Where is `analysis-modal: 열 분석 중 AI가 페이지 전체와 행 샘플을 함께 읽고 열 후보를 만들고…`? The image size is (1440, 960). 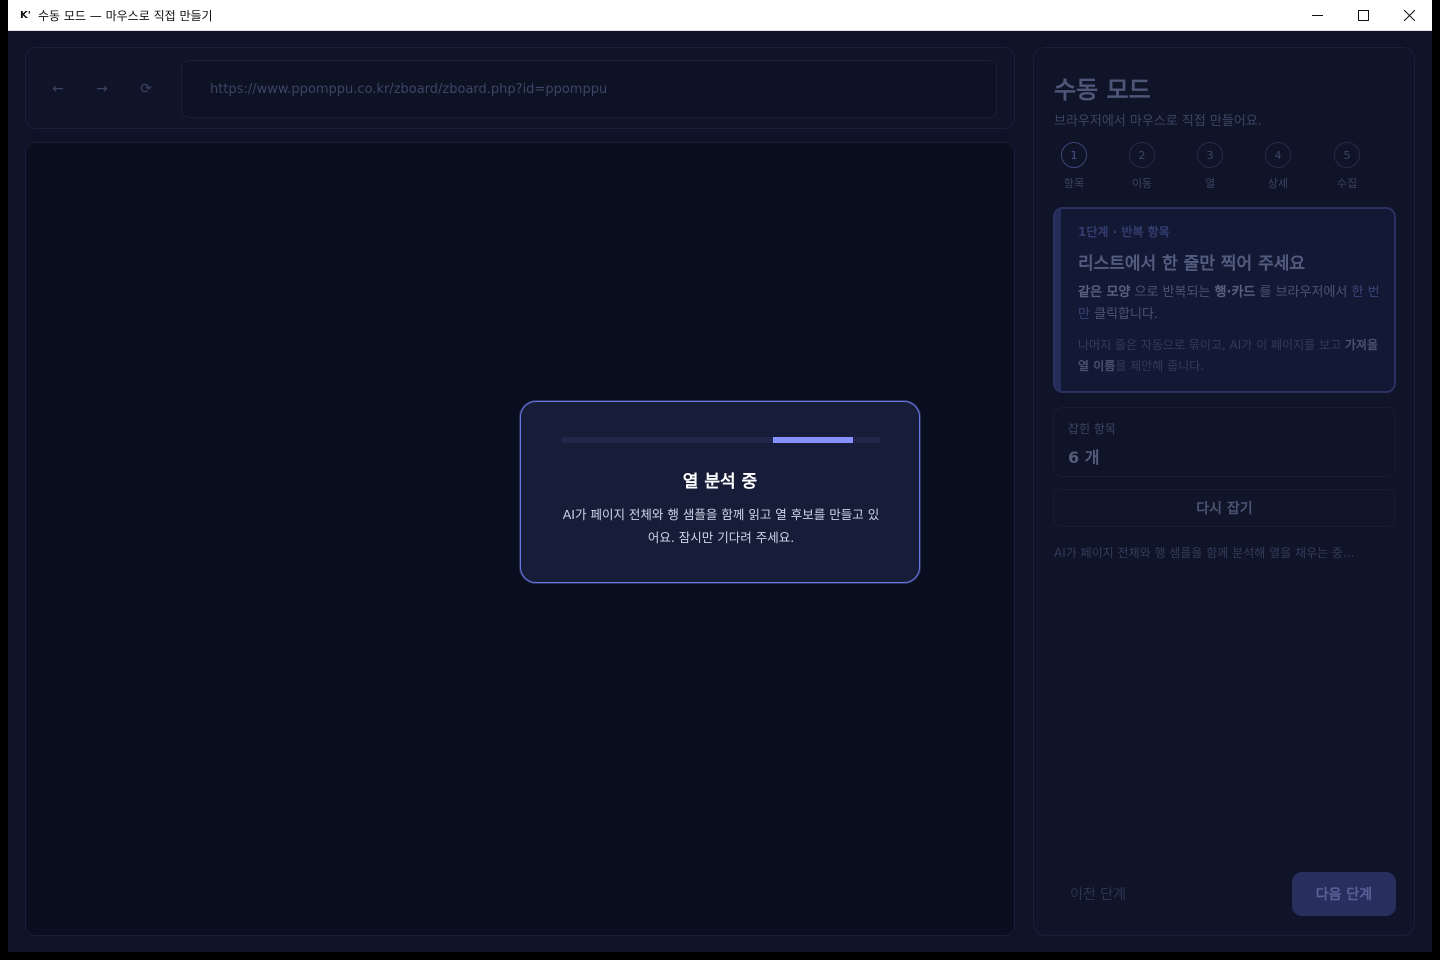 analysis-modal: 열 분석 중 AI가 페이지 전체와 행 샘플을 함께 읽고 열 후보를 만들고… is located at coordinates (720, 492).